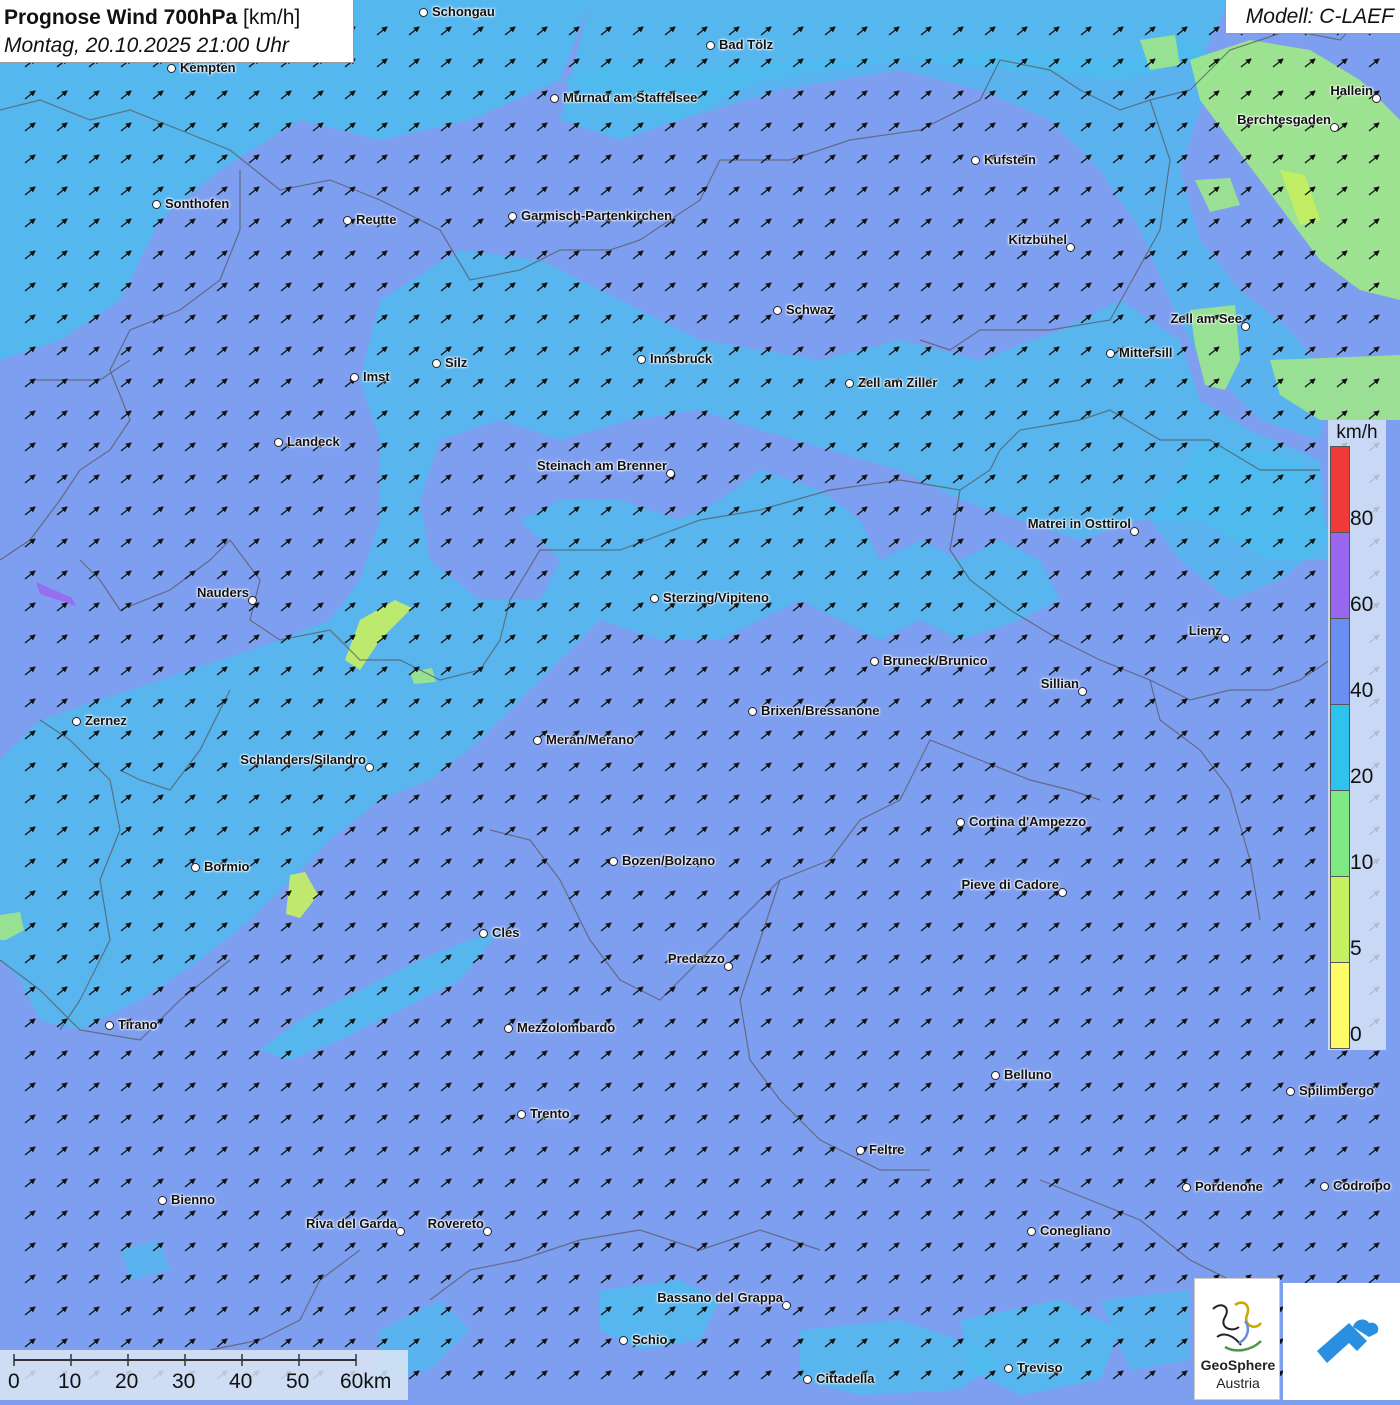 This screenshot has width=1400, height=1405. Describe the element at coordinates (1206, 318) in the screenshot. I see `city-label: Zell am See` at that location.